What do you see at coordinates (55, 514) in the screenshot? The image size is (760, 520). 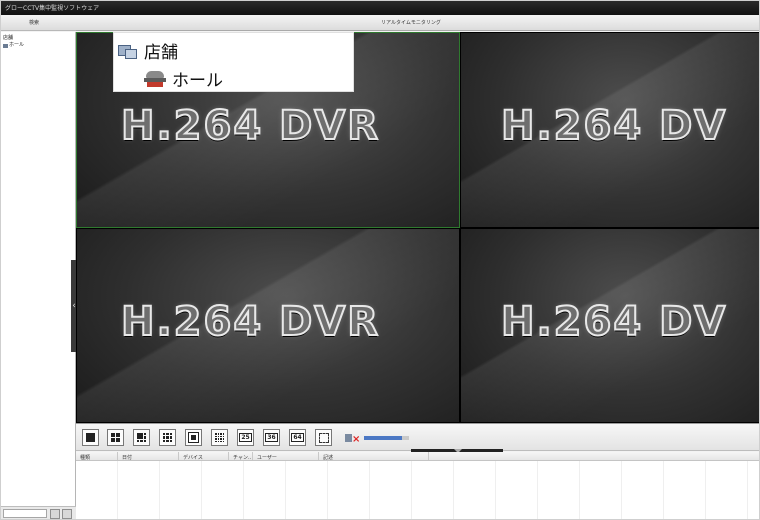 I see `search-button` at bounding box center [55, 514].